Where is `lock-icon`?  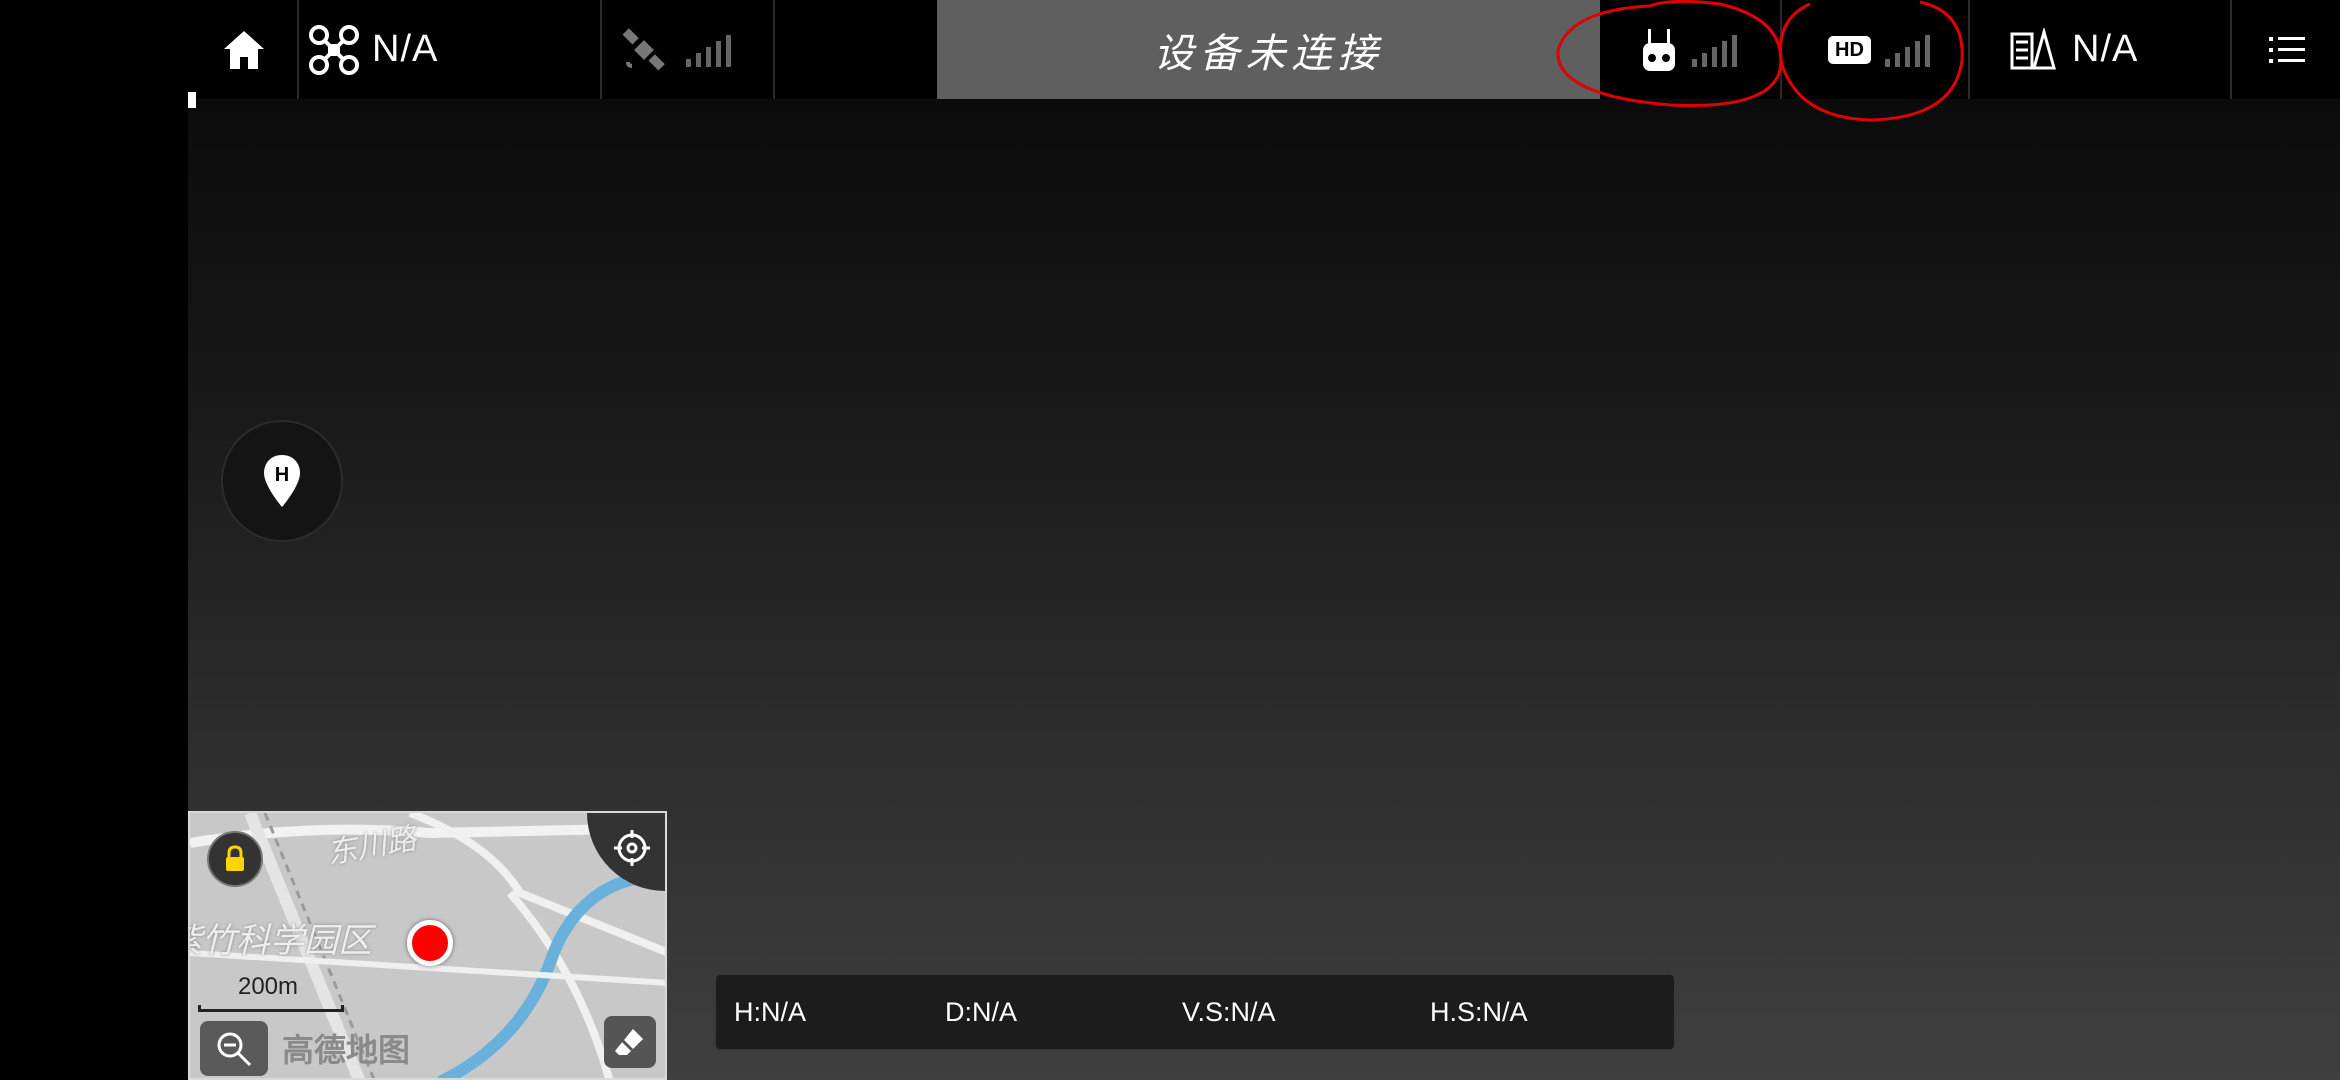
lock-icon is located at coordinates (235, 858).